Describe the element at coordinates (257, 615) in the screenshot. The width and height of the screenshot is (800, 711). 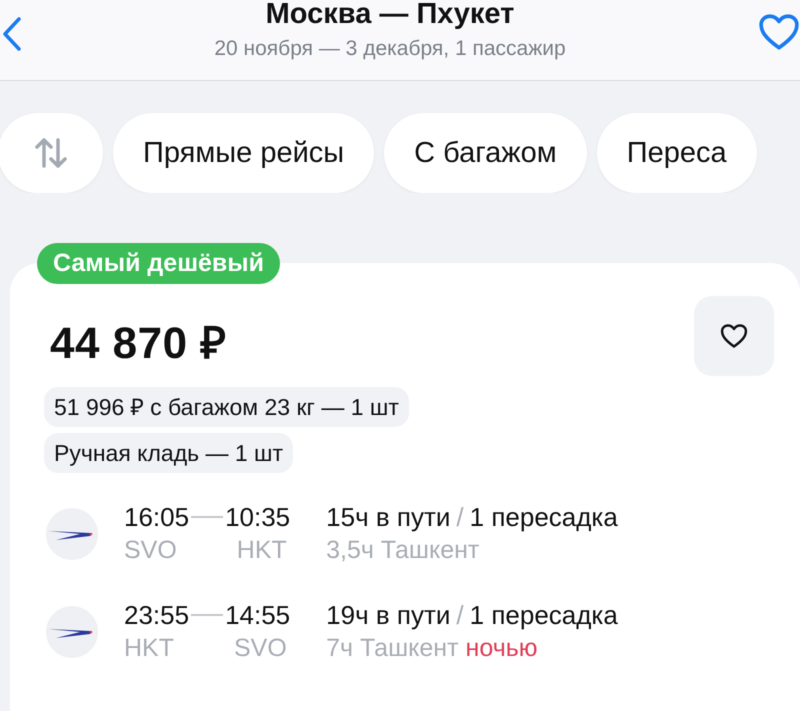
I see `arrival-time: 14:55` at that location.